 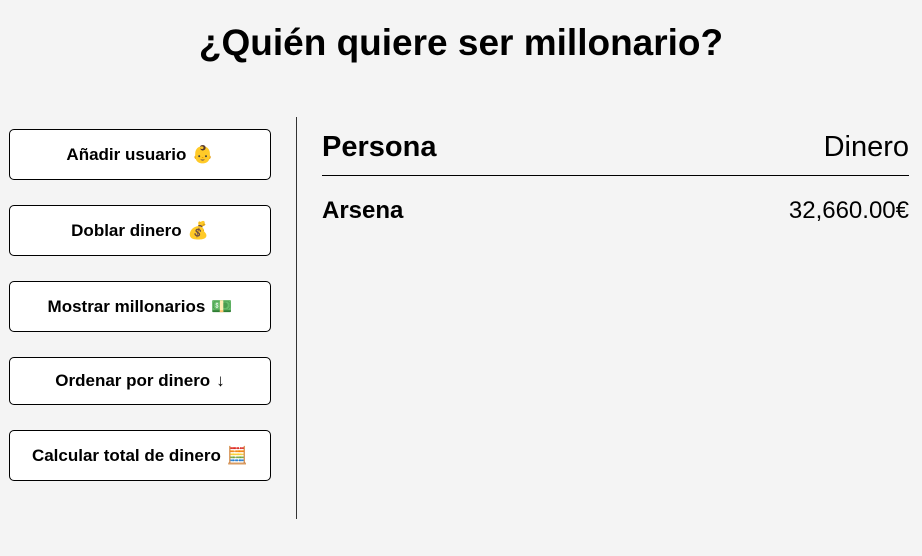 I want to click on double-money-label: Doblar dinero, so click(x=126, y=230).